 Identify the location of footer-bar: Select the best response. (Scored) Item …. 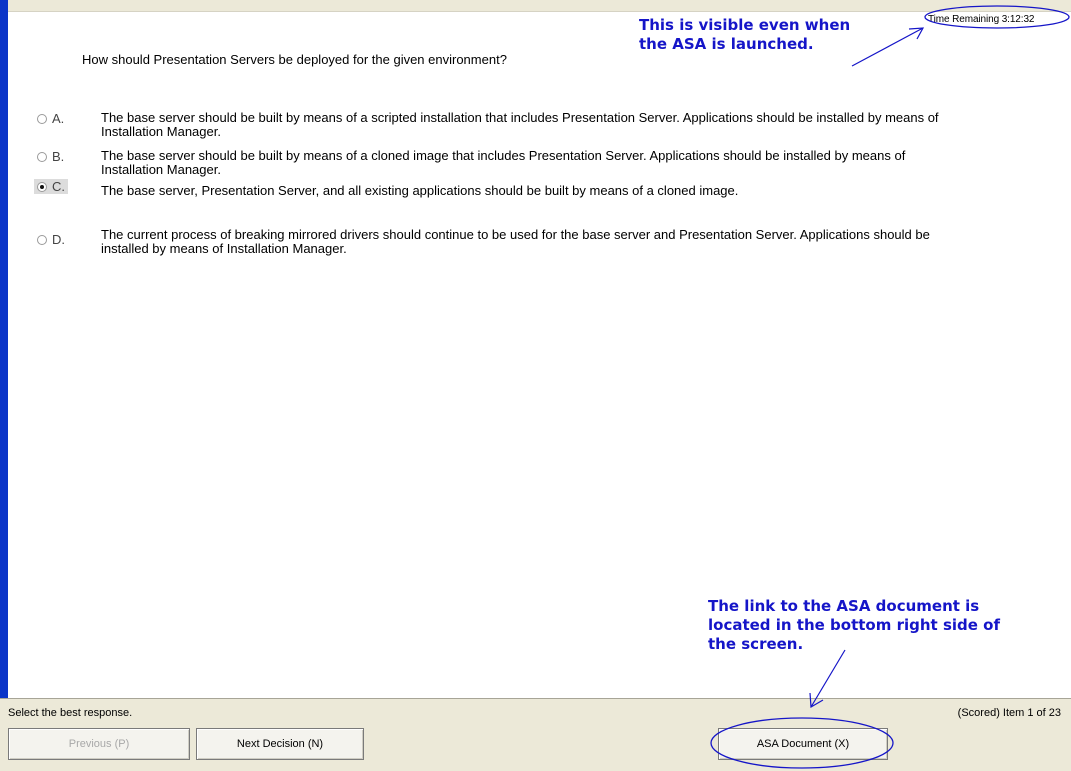
(535, 734).